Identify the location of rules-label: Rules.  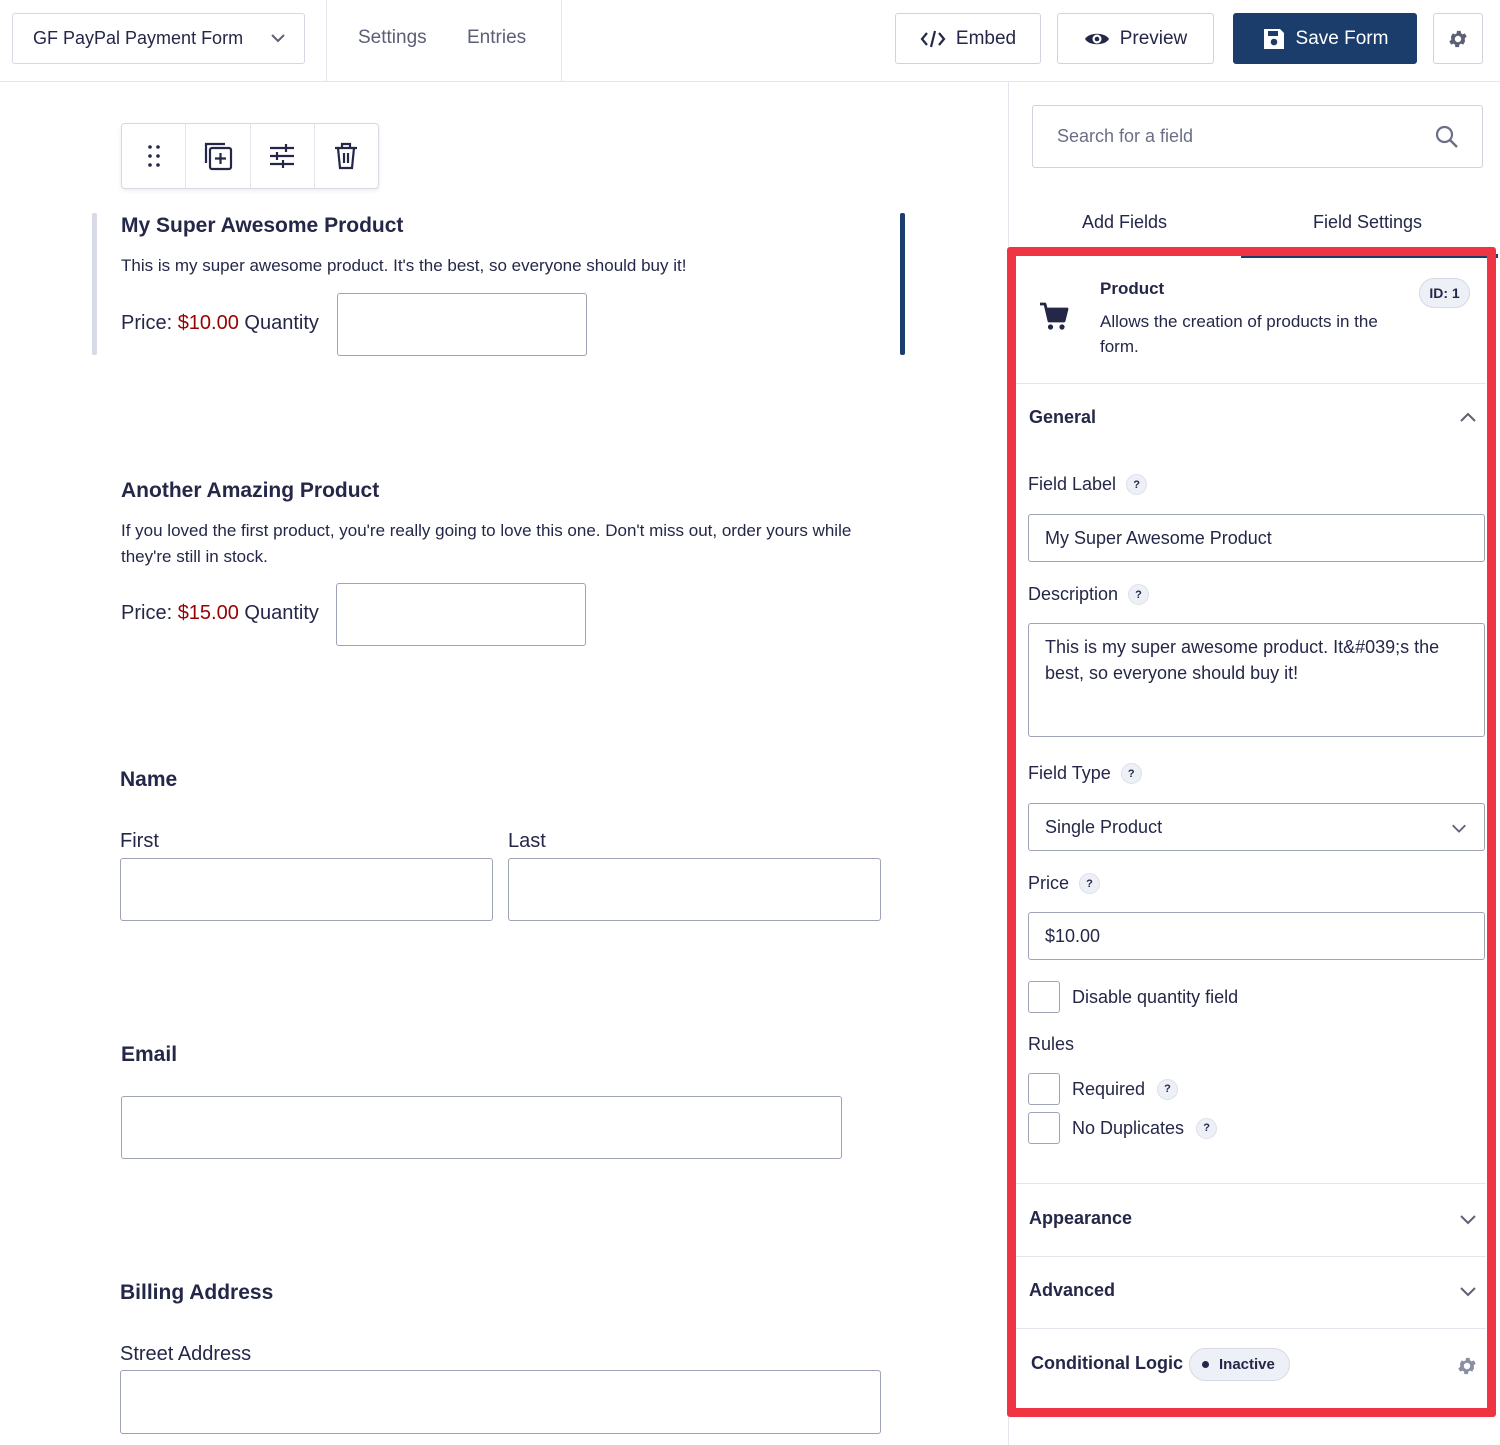
(1051, 1044).